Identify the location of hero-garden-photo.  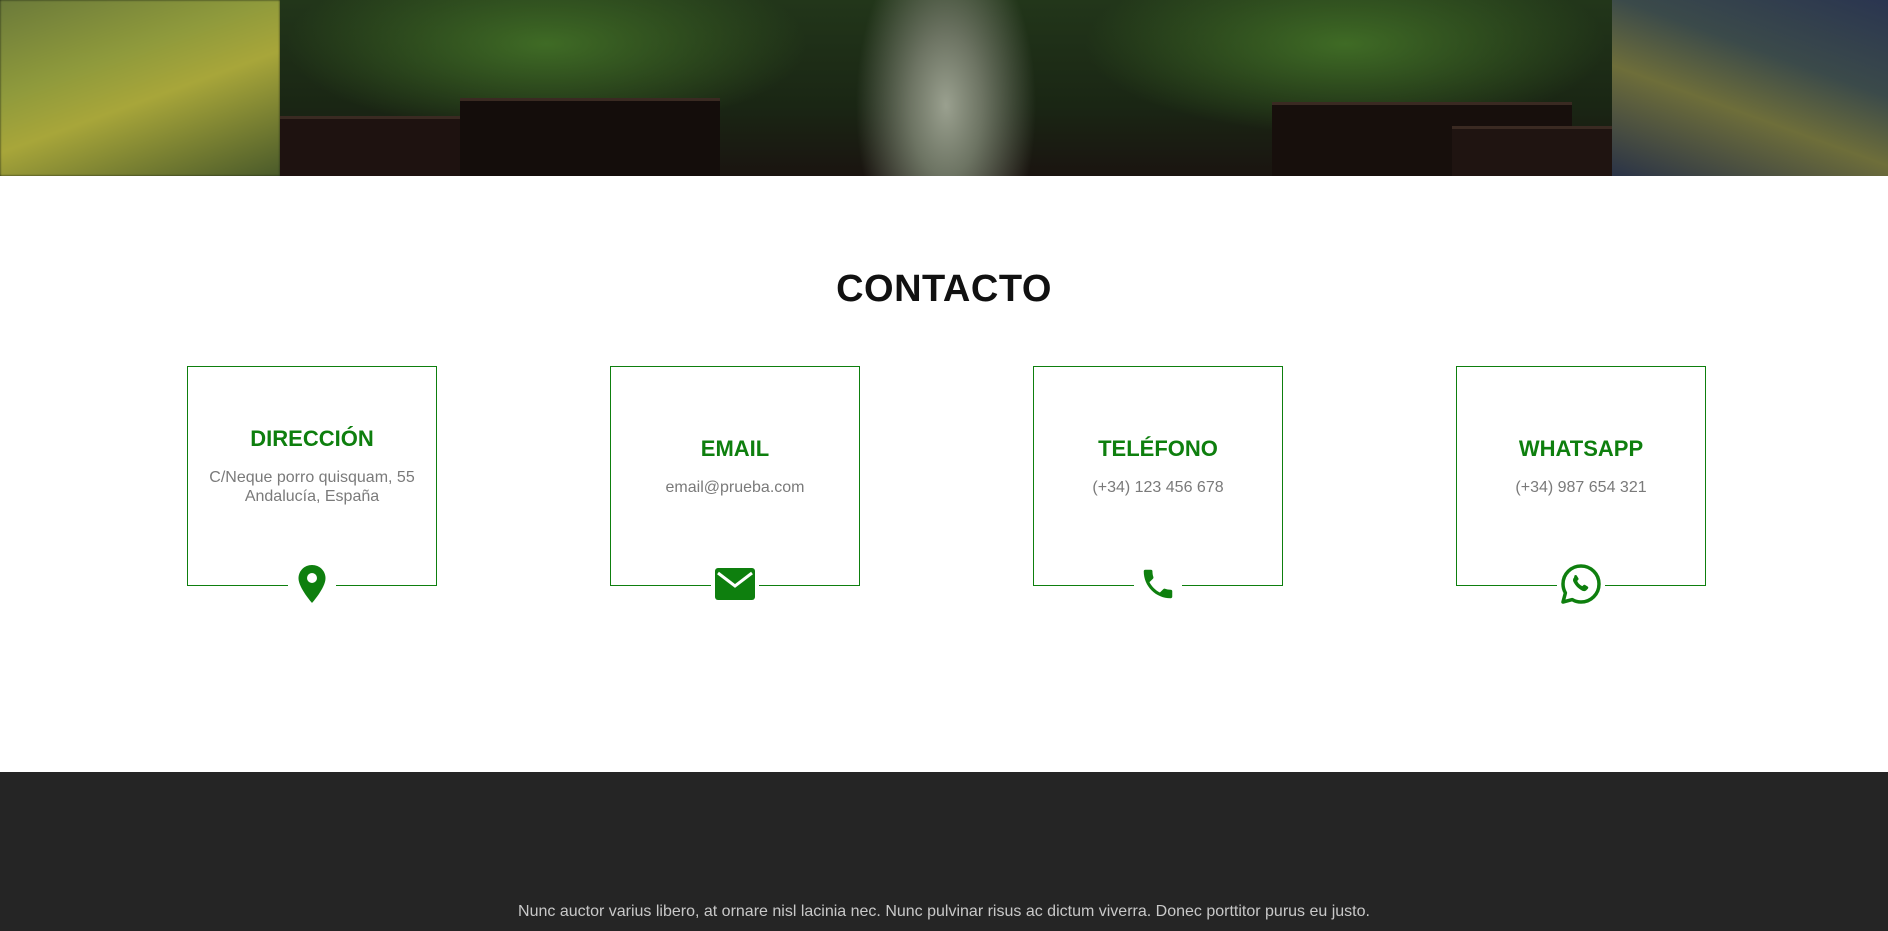
(946, 88).